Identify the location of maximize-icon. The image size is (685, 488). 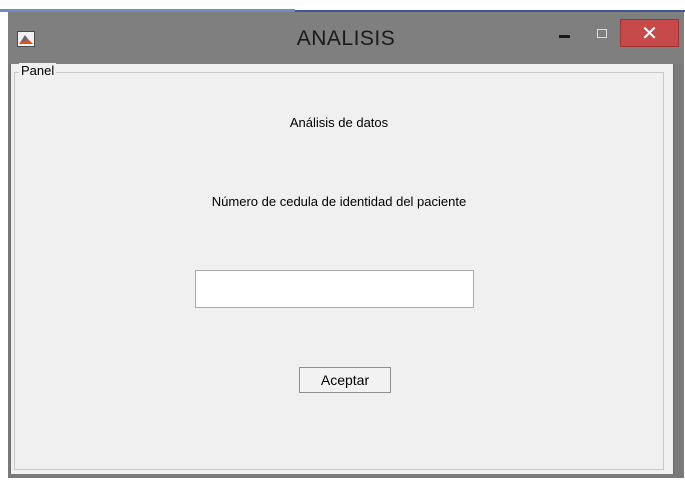
(602, 33).